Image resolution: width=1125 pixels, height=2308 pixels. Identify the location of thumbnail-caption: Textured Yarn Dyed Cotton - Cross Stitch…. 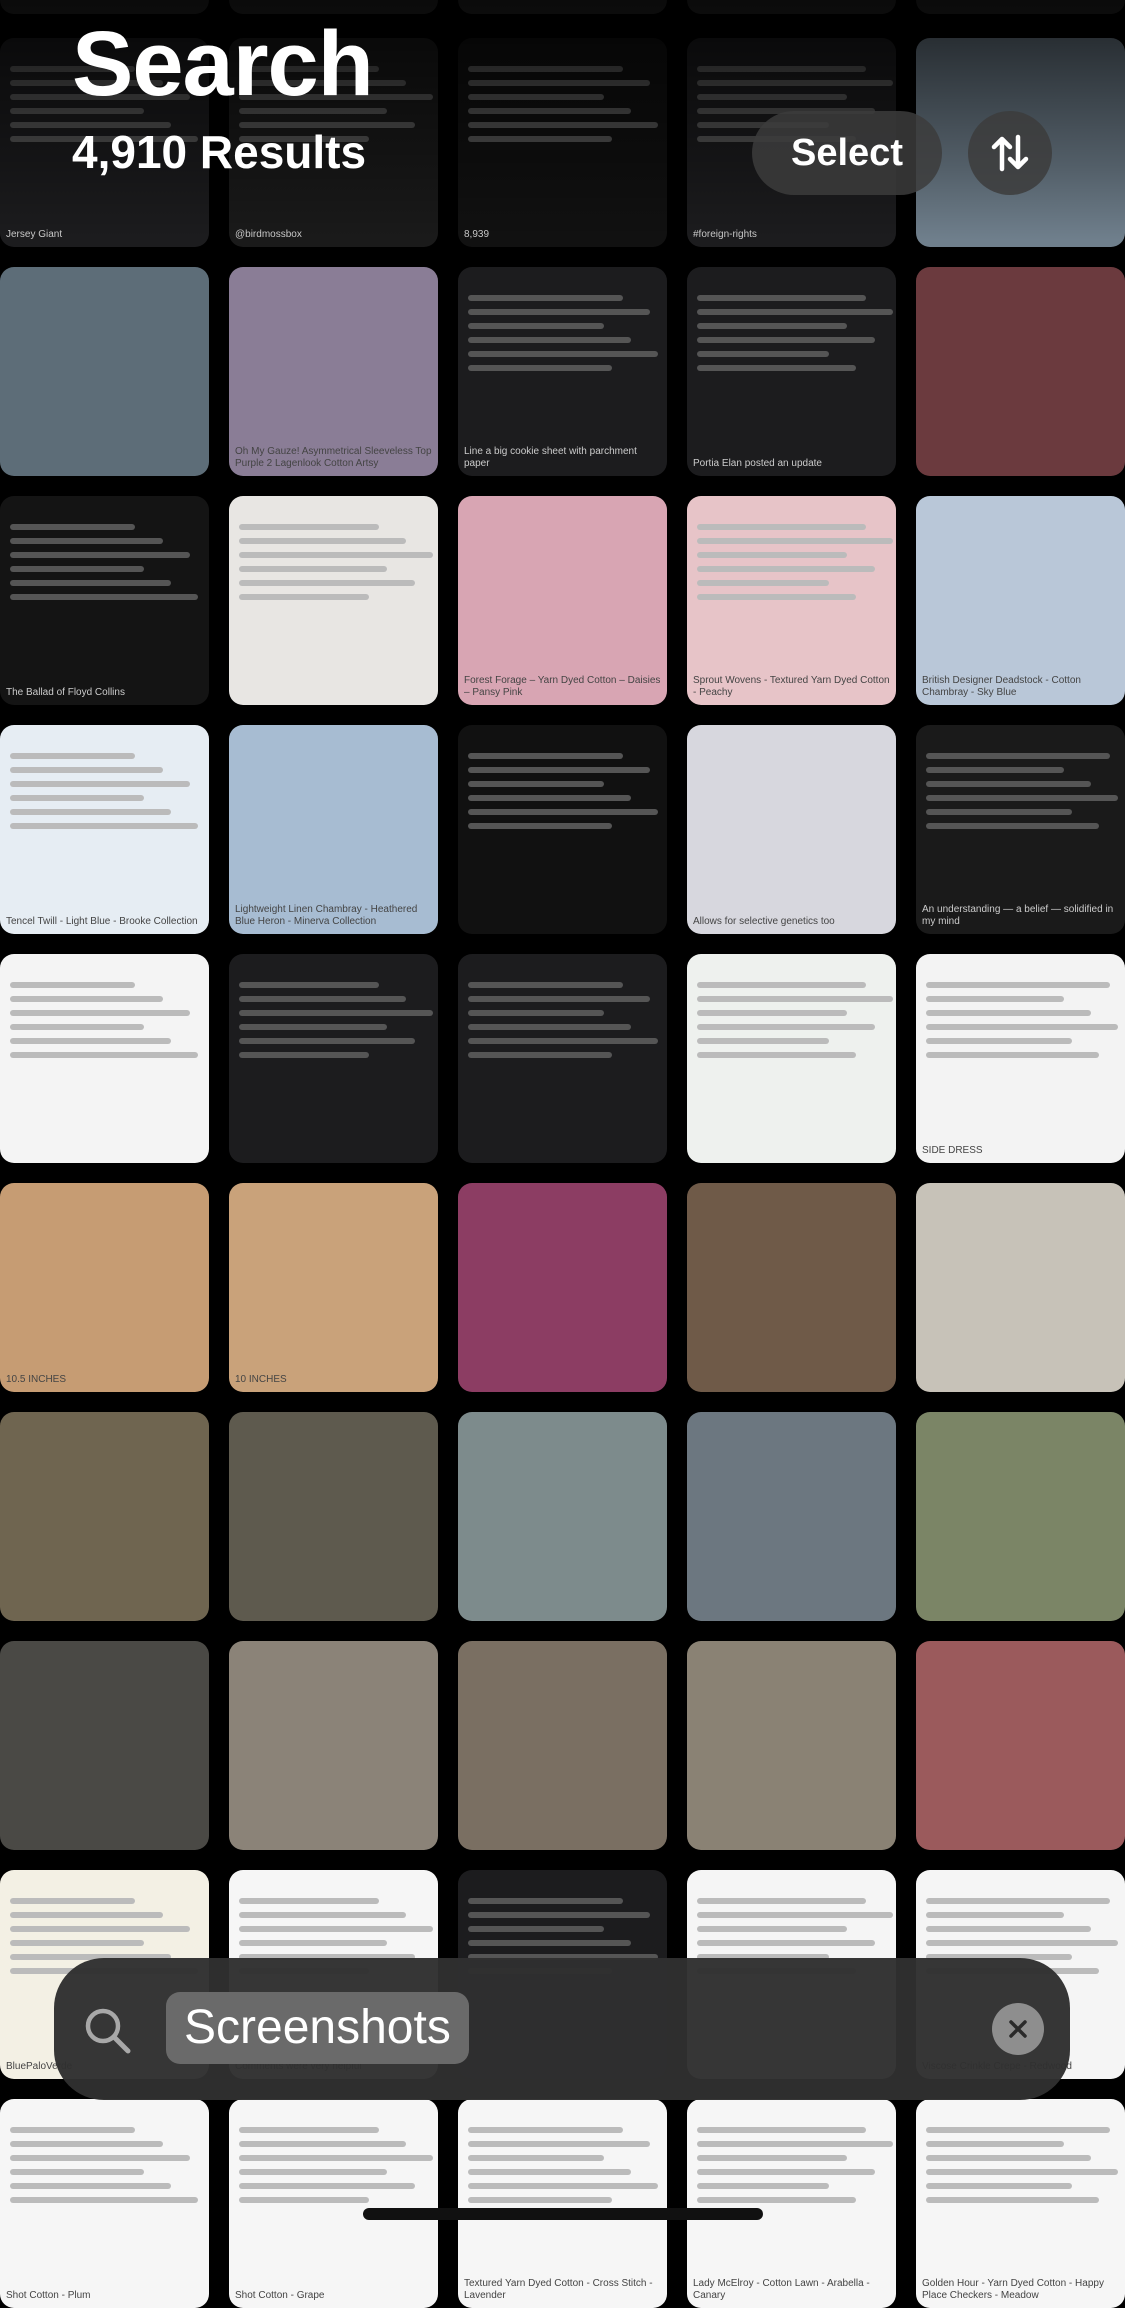
(558, 2289).